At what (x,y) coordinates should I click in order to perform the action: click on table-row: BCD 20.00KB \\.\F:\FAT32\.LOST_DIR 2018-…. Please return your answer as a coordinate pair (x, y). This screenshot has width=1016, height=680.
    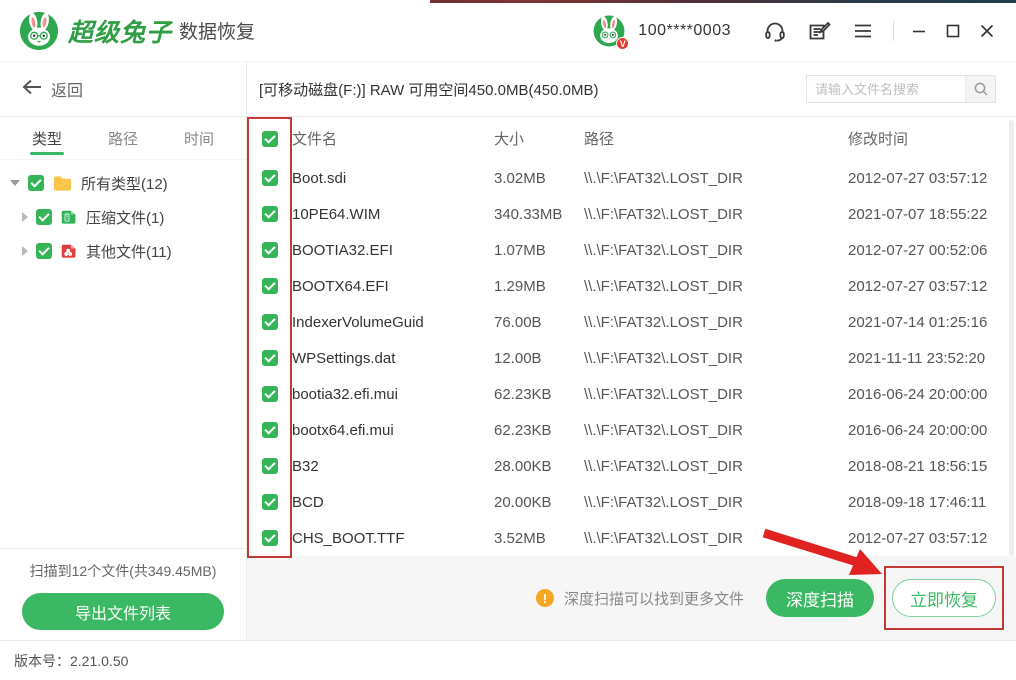
    Looking at the image, I should click on (631, 502).